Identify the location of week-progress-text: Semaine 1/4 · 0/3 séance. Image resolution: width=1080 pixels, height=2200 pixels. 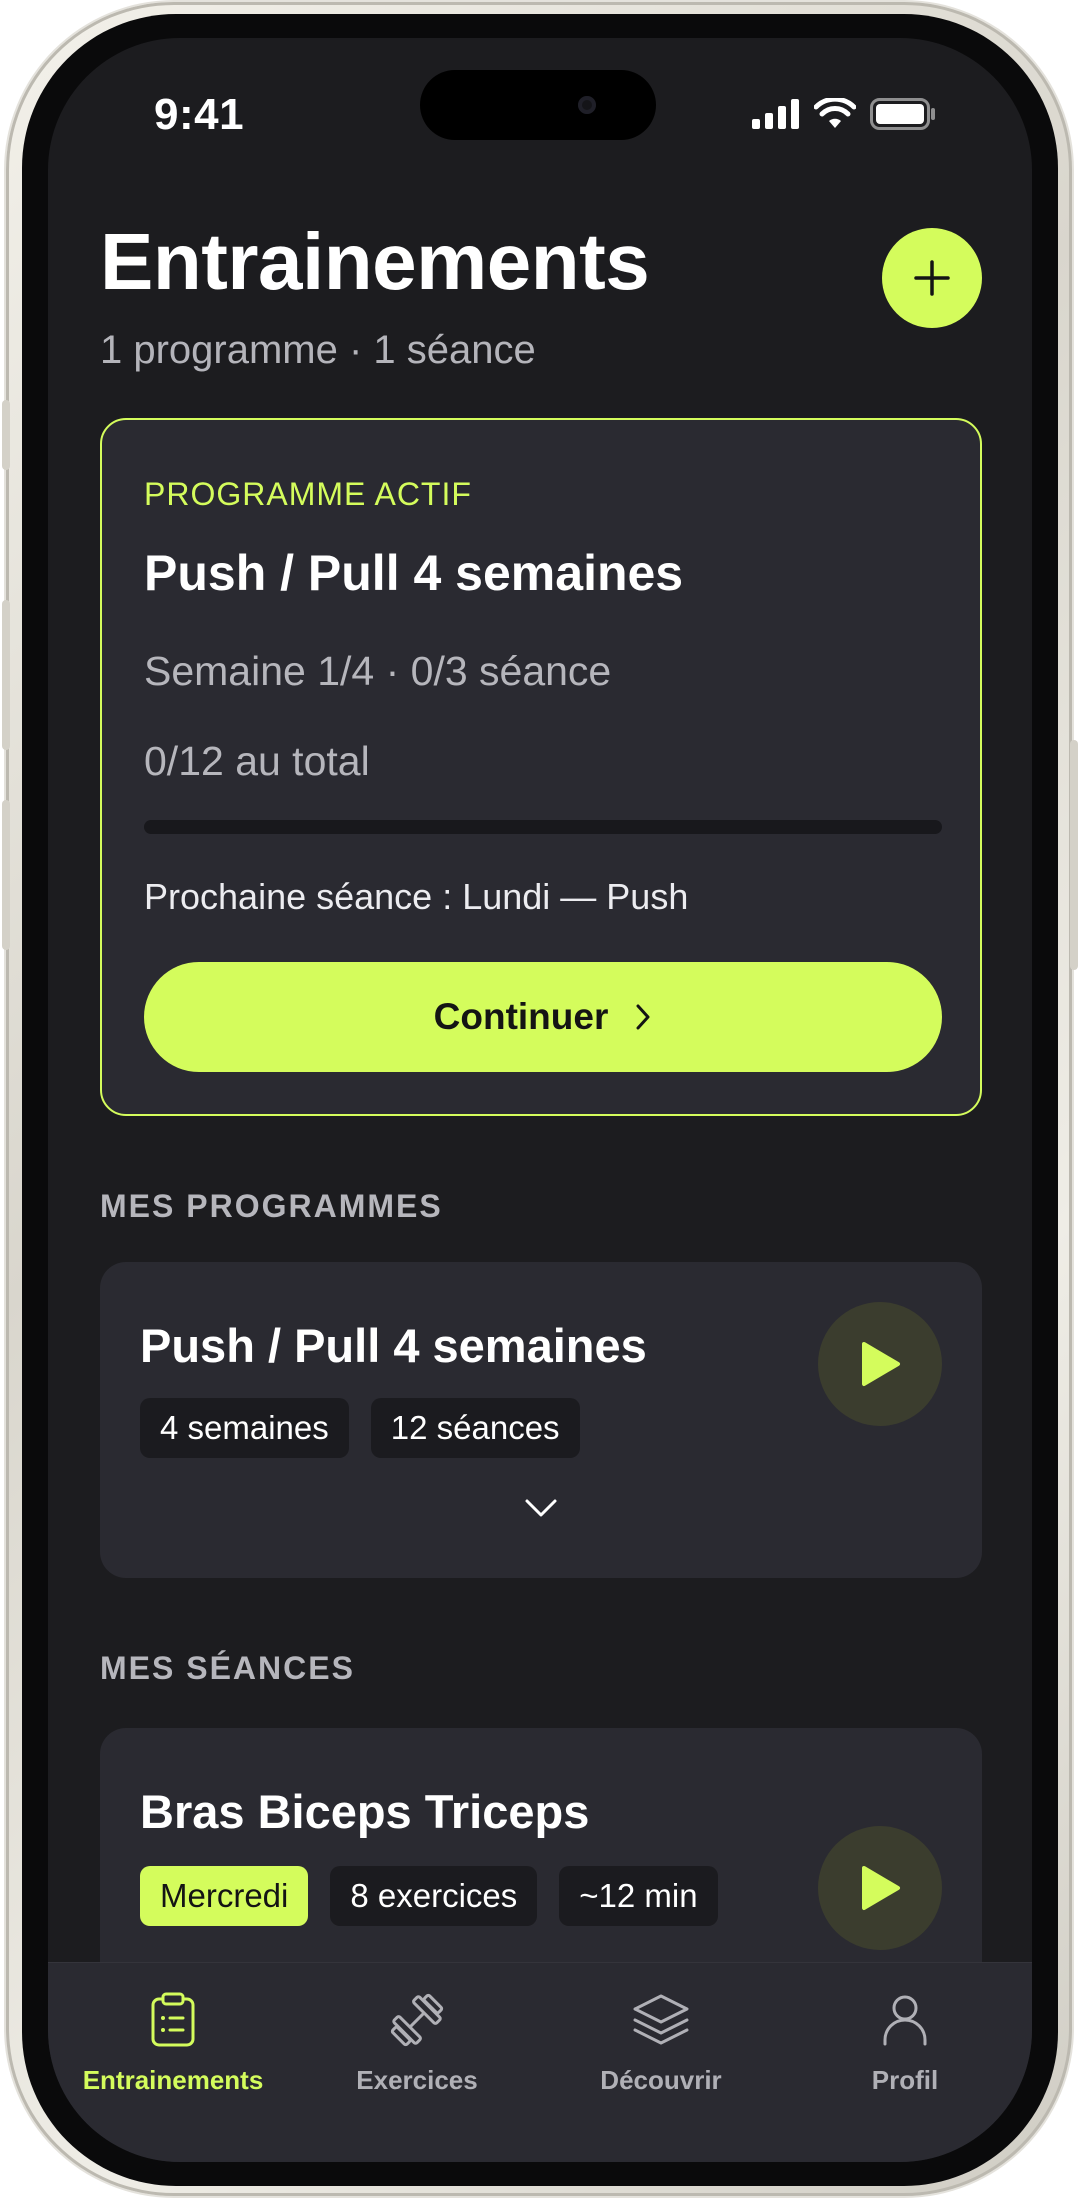
(378, 671).